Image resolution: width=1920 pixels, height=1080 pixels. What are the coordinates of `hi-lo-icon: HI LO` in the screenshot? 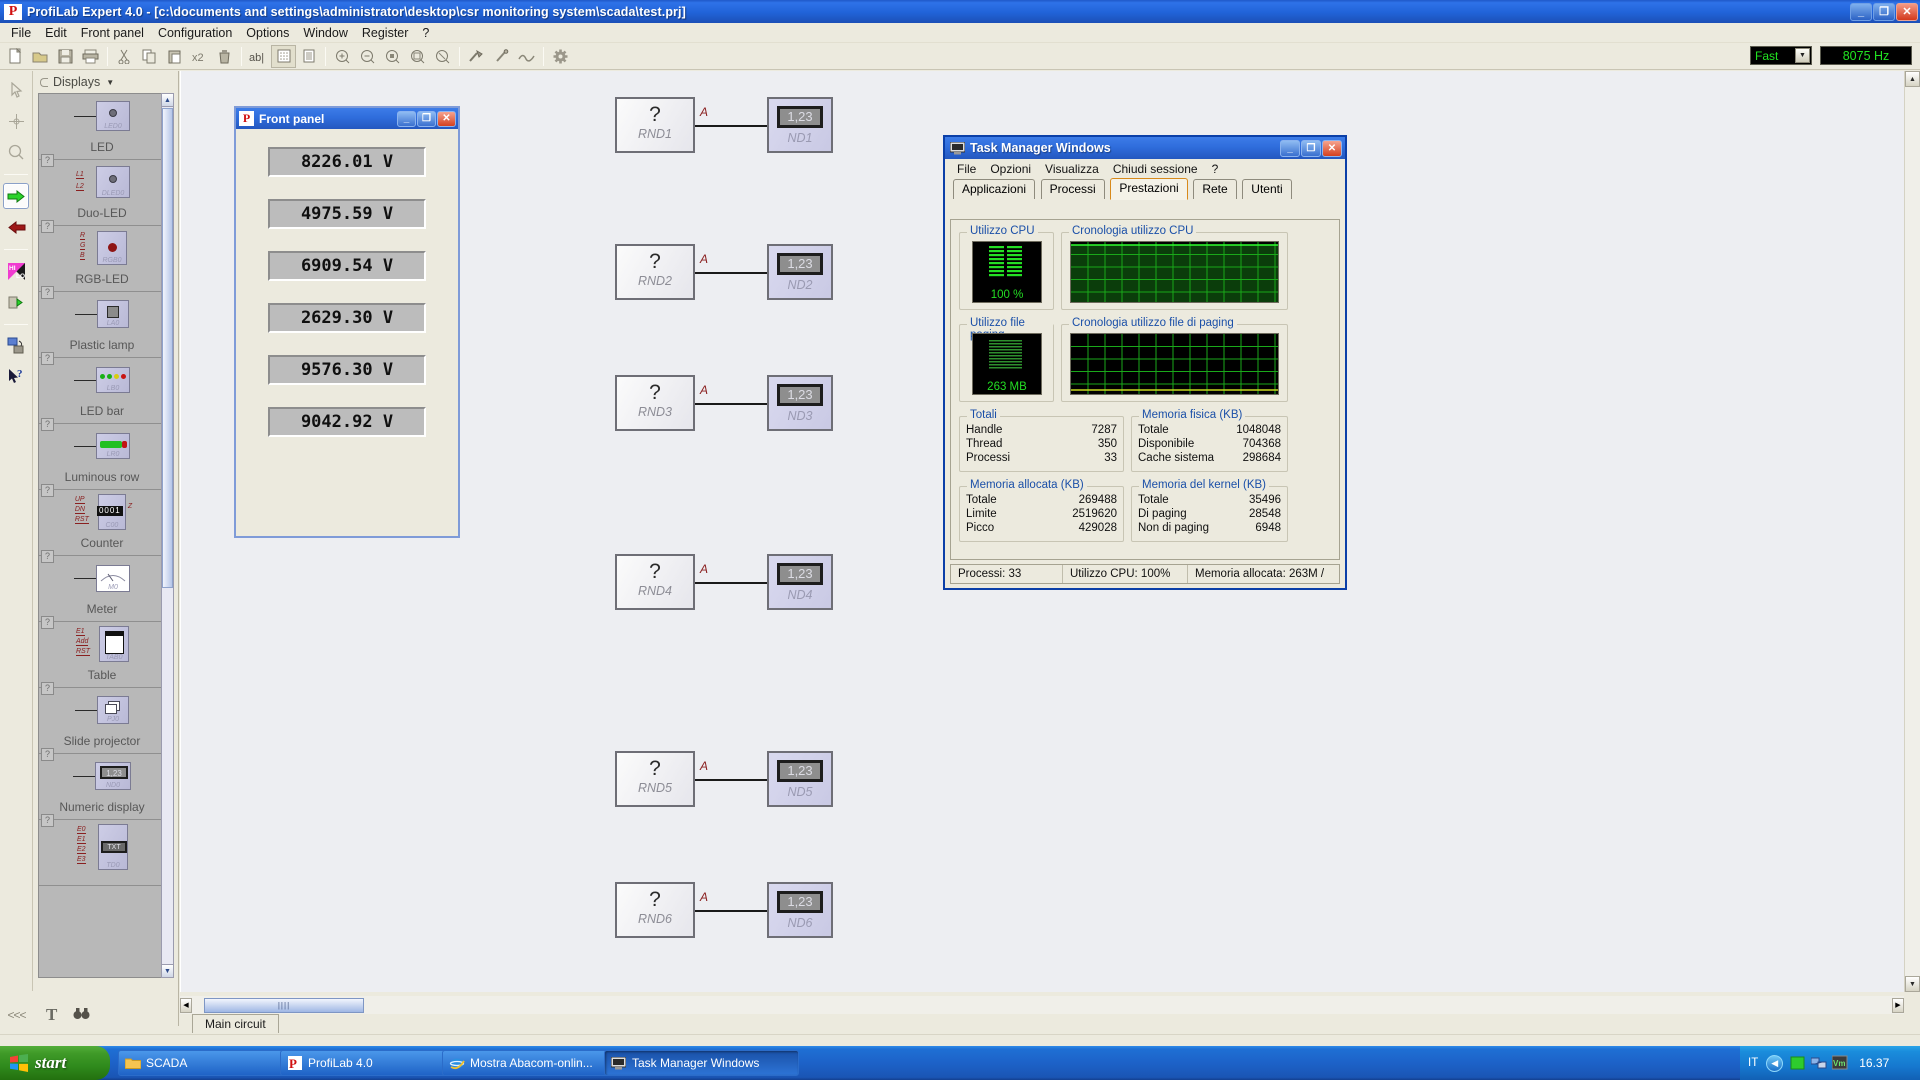 It's located at (16, 271).